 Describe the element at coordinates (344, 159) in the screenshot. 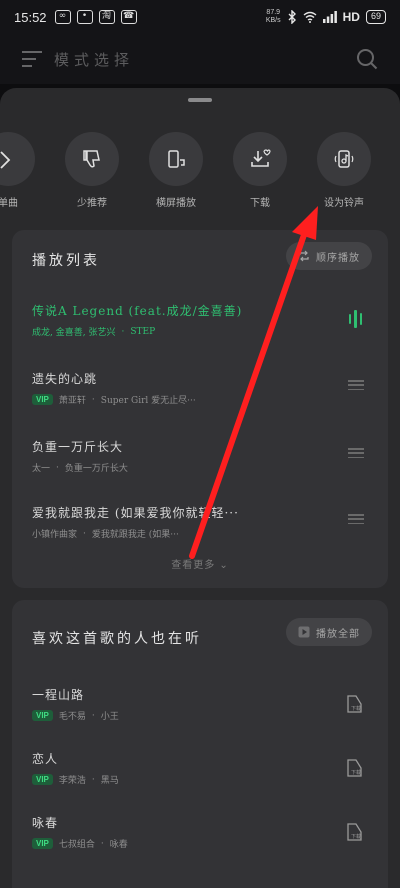

I see `ringtone-icon` at that location.